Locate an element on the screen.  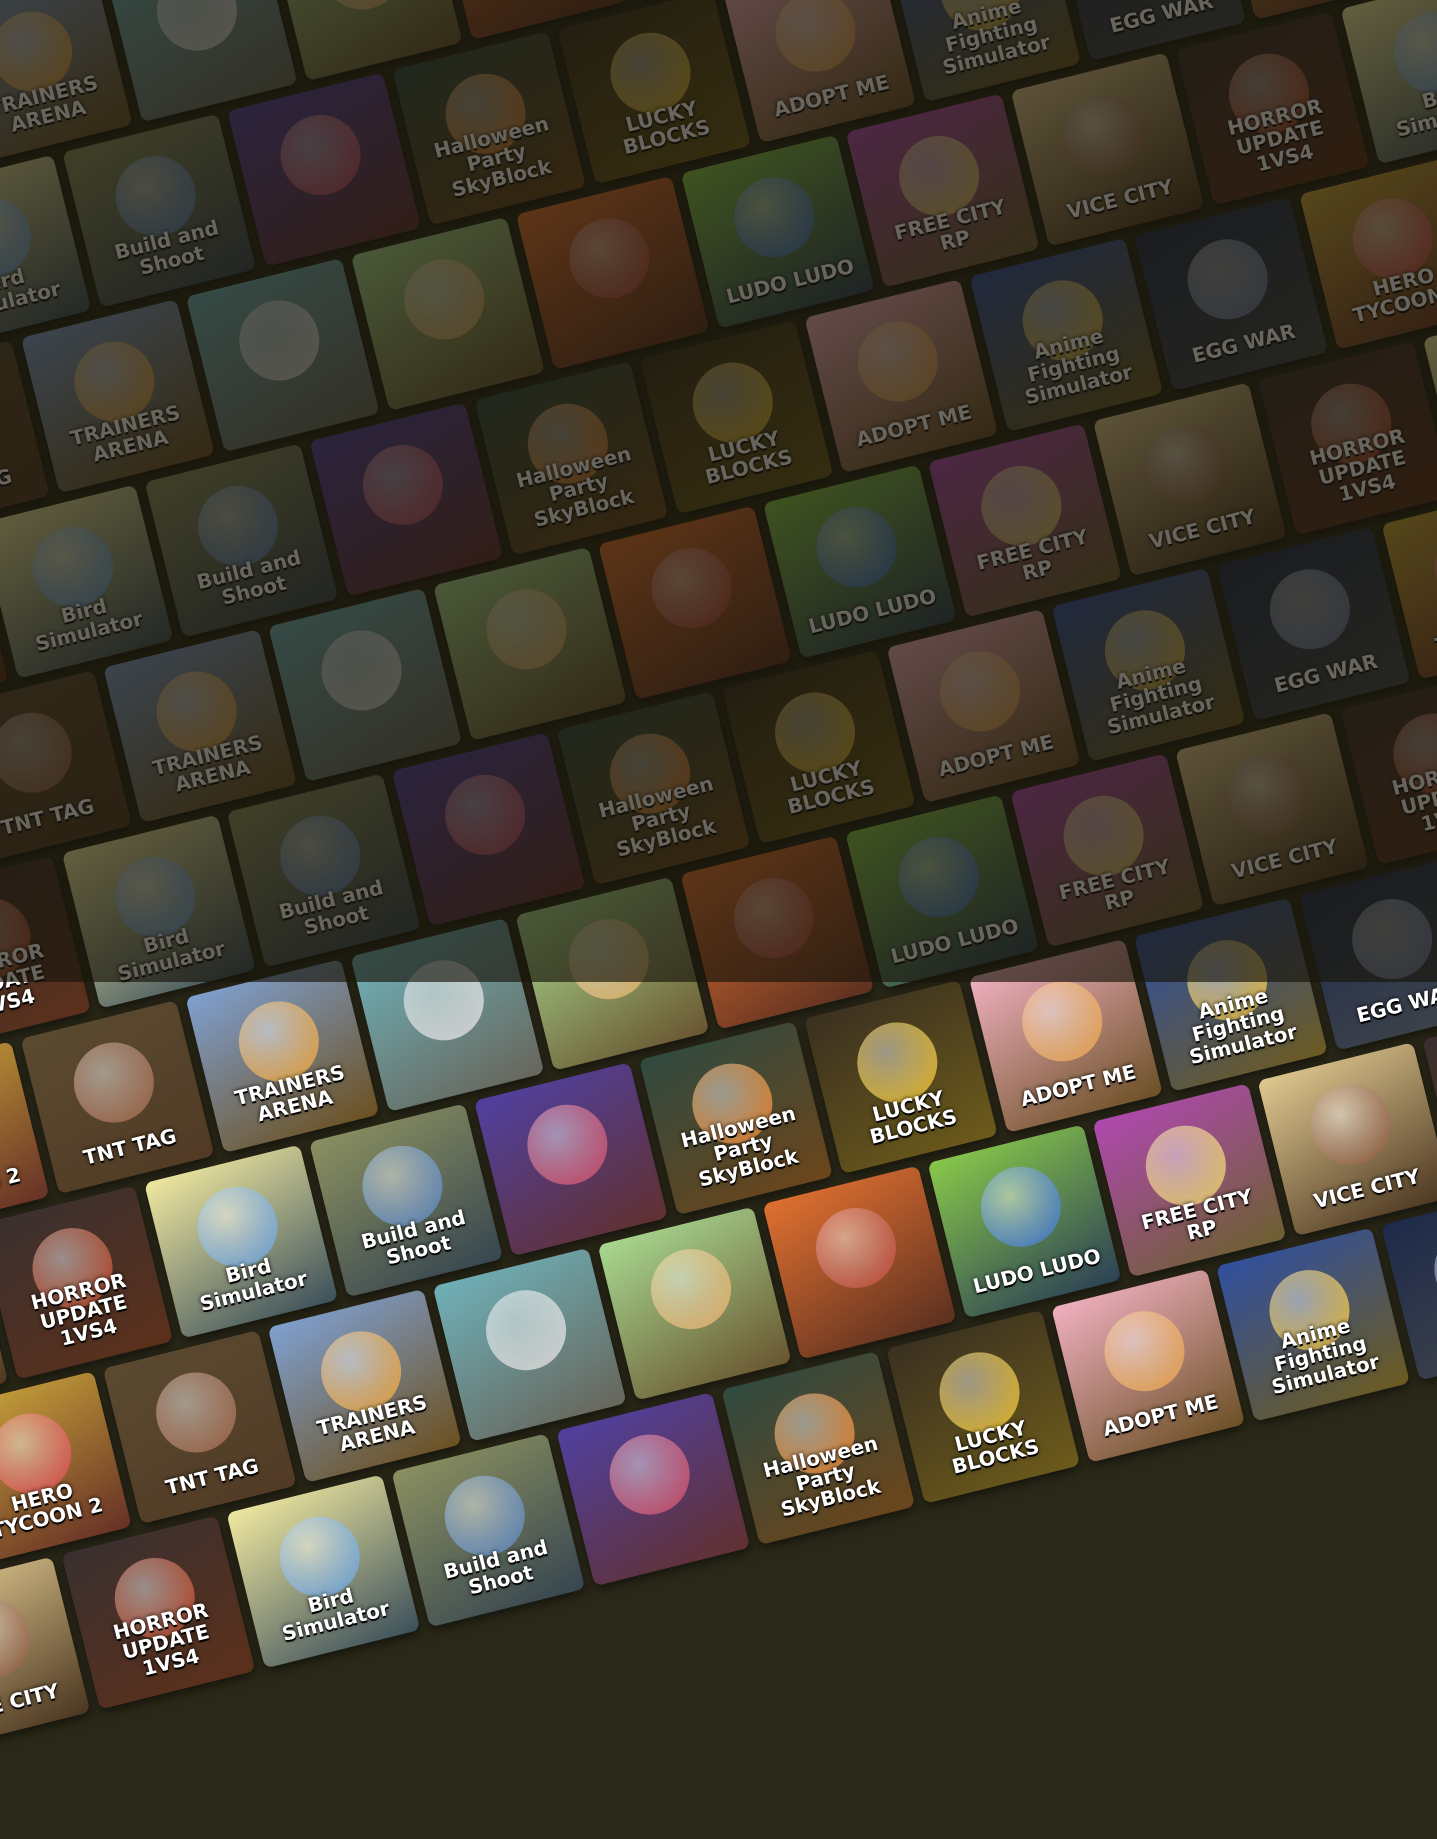
game-thumbnail: Anime Fighting Simulator is located at coordinates (1313, 1324).